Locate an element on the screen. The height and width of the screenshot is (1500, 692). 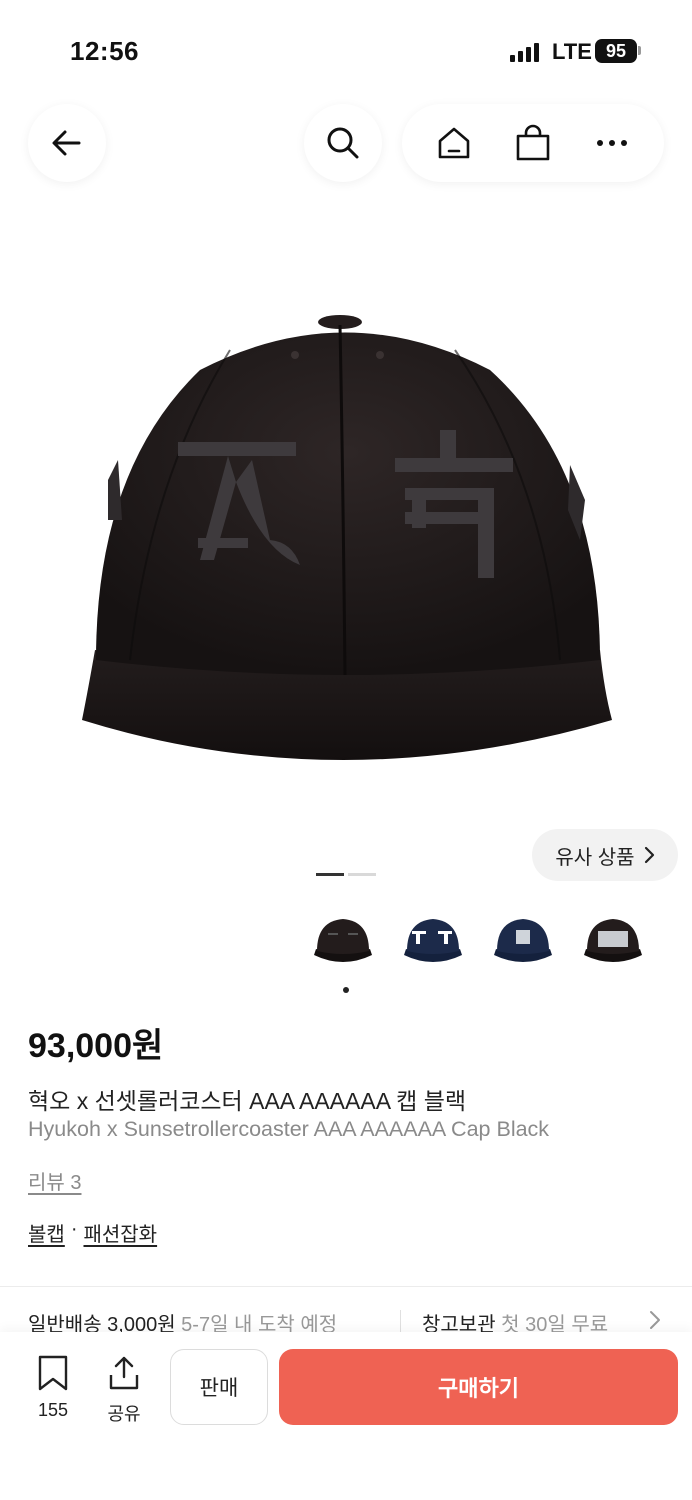
network-label: LTE is located at coordinates (572, 51).